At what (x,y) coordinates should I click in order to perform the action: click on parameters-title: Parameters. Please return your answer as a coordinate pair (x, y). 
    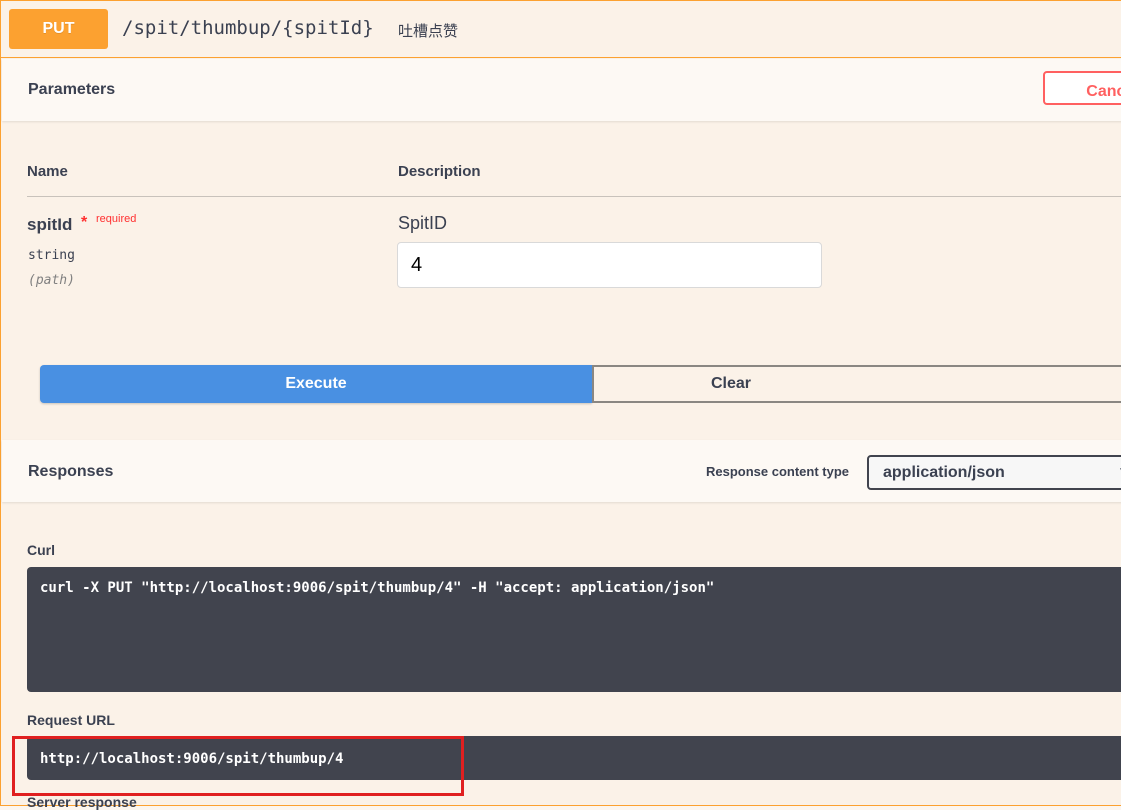
    Looking at the image, I should click on (72, 89).